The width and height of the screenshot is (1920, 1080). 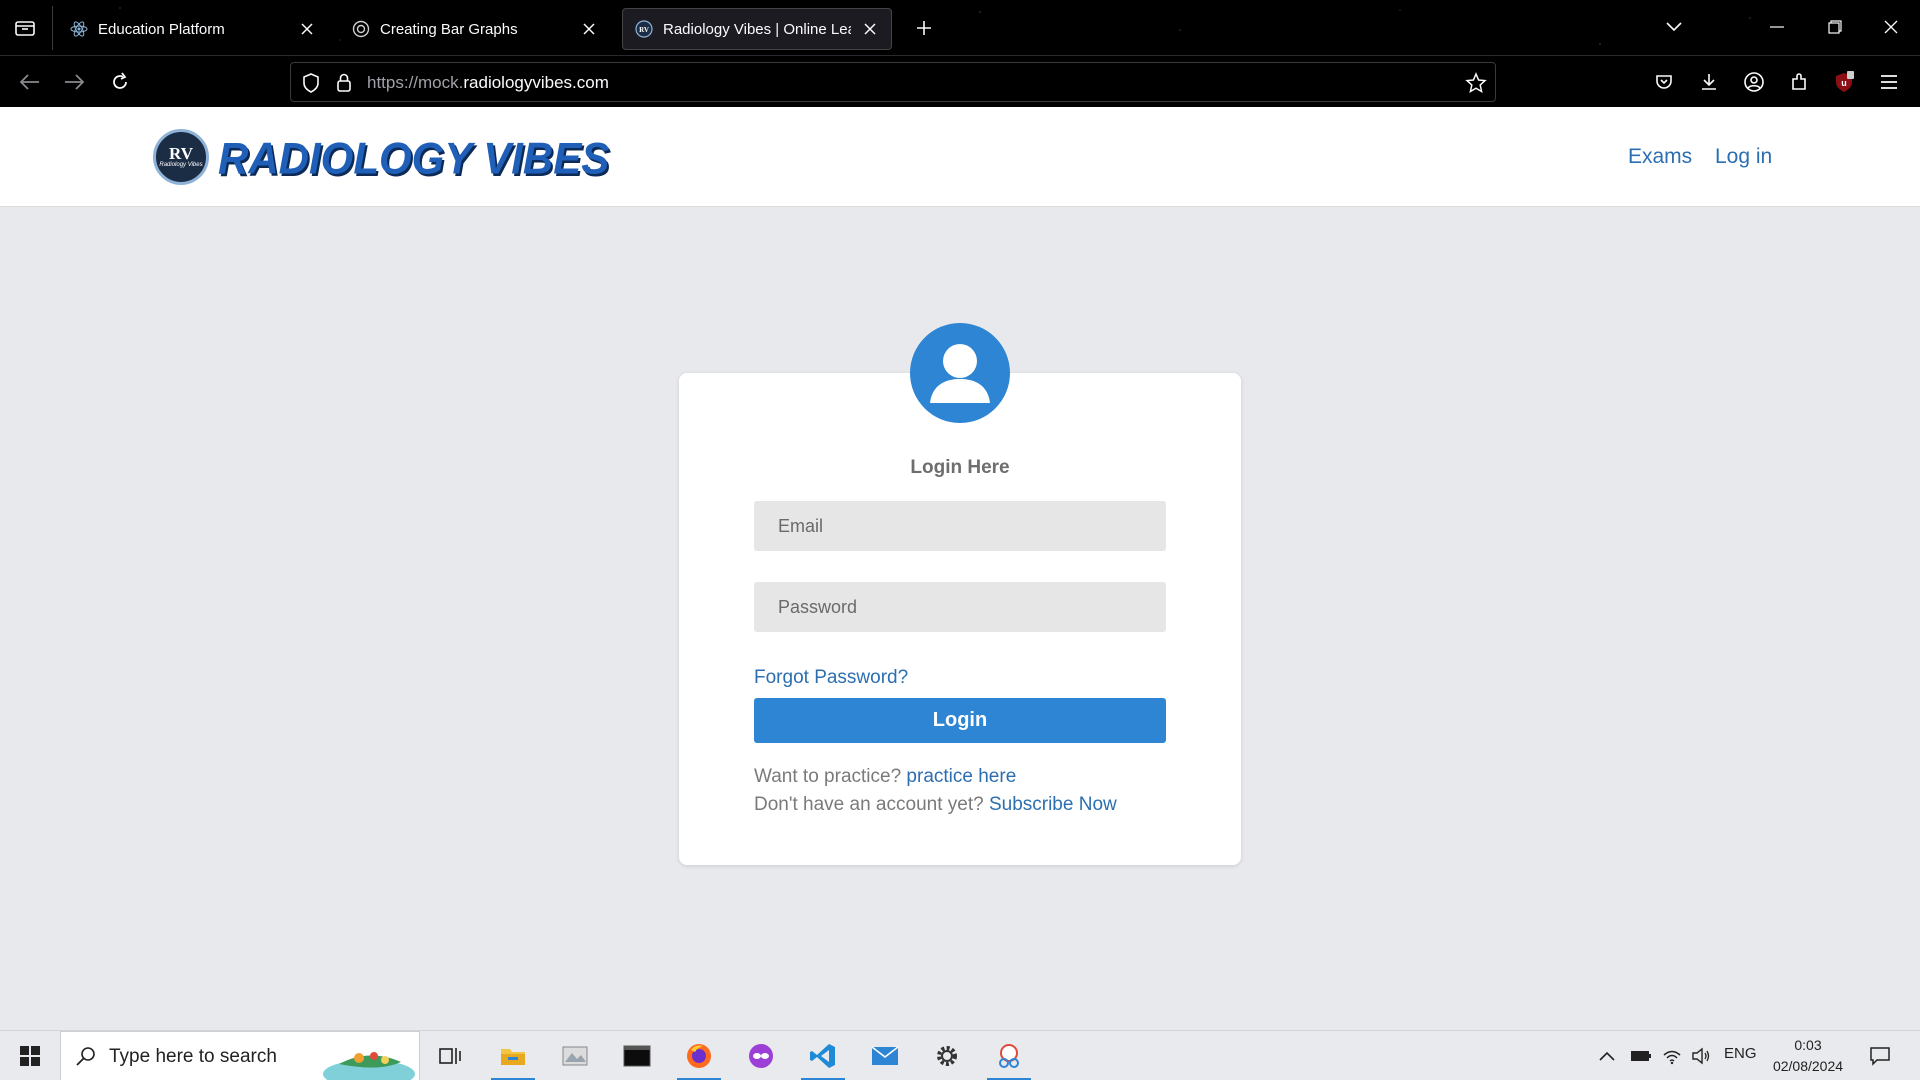 What do you see at coordinates (536, 82) in the screenshot?
I see `url-domain: radiologyvibes.com` at bounding box center [536, 82].